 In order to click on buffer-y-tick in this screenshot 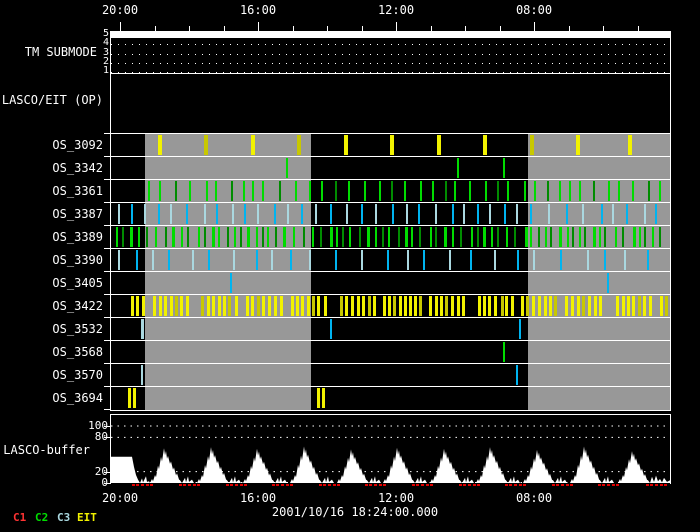, I will do `click(107, 483)`.